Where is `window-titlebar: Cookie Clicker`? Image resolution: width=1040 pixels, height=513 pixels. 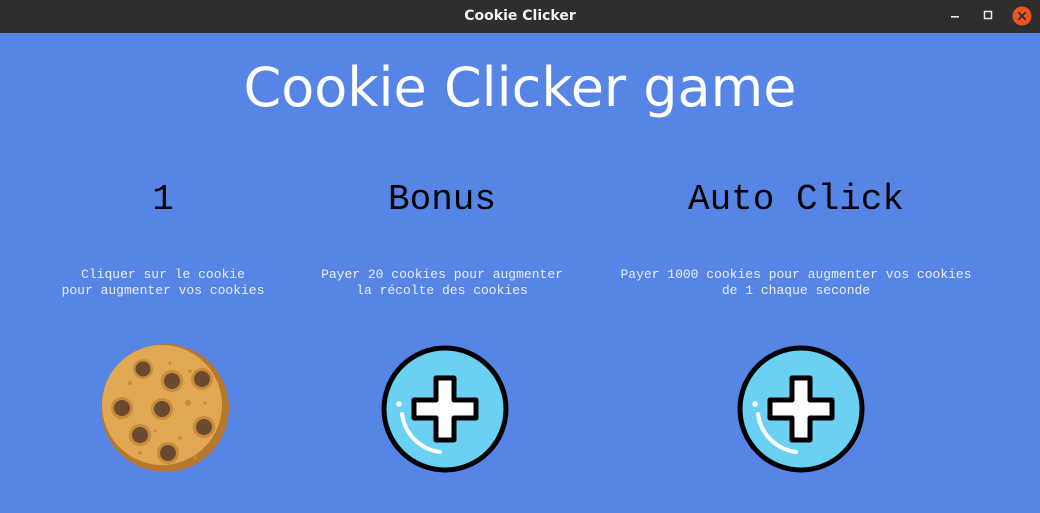
window-titlebar: Cookie Clicker is located at coordinates (520, 16).